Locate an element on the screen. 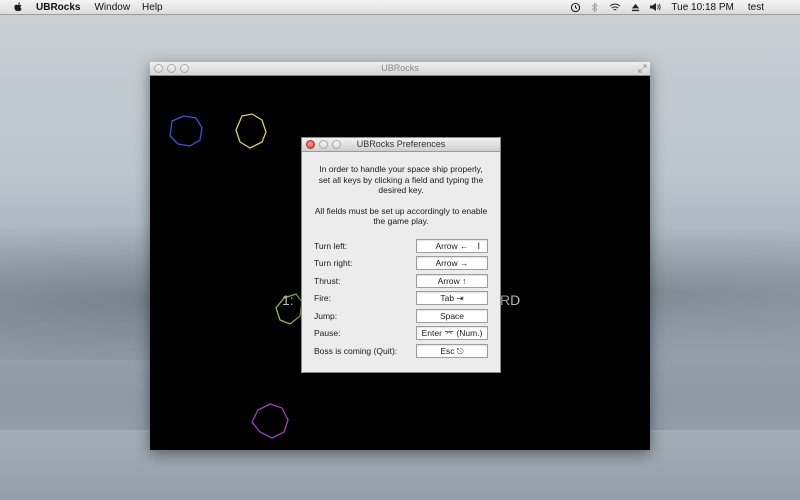 The image size is (800, 500). menu-clock: Tue 10:18 PM is located at coordinates (702, 7).